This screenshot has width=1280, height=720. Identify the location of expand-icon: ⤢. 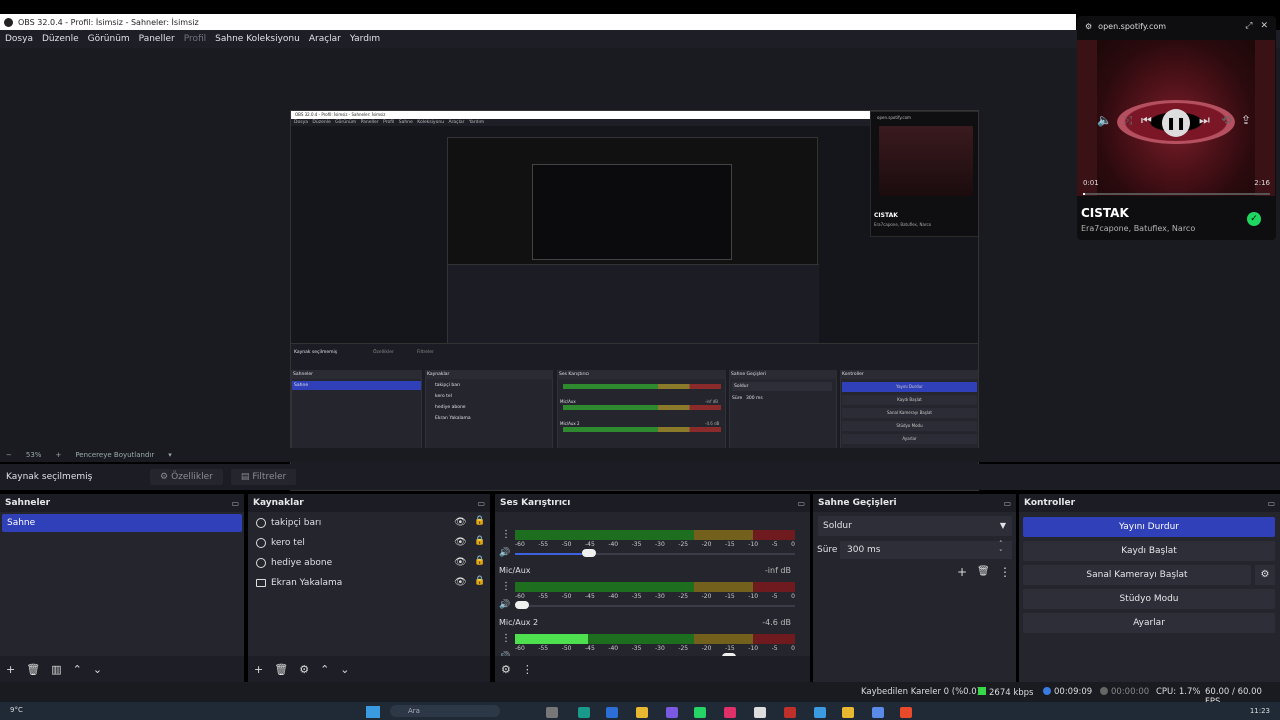
(1248, 26).